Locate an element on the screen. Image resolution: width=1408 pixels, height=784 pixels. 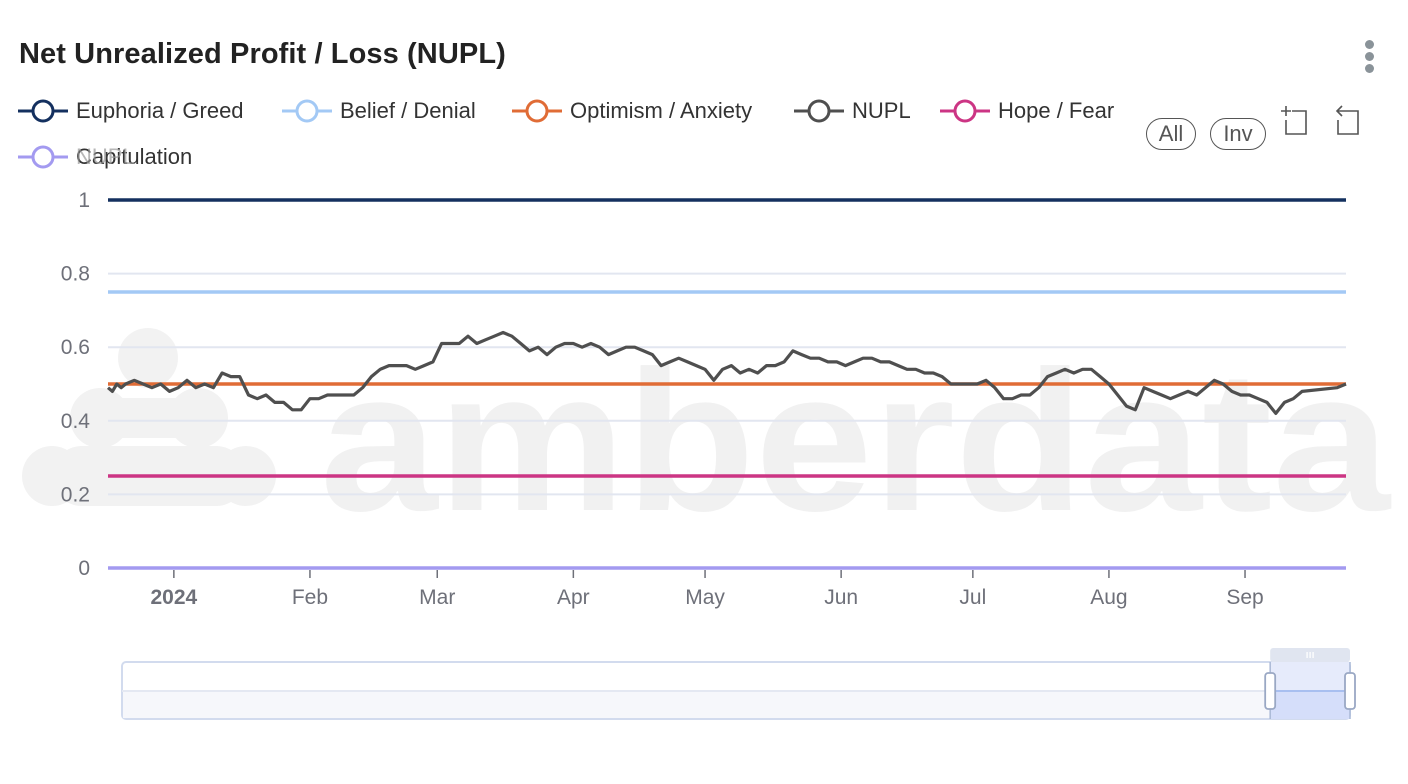
y-tick-label: 0 is located at coordinates (84, 568).